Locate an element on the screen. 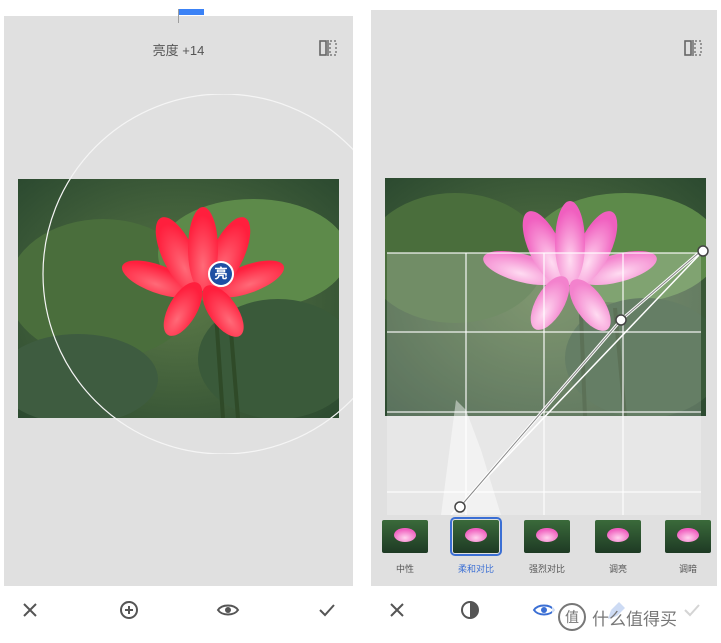 This screenshot has height=643, width=721. brightness-marker: 亮 is located at coordinates (221, 274).